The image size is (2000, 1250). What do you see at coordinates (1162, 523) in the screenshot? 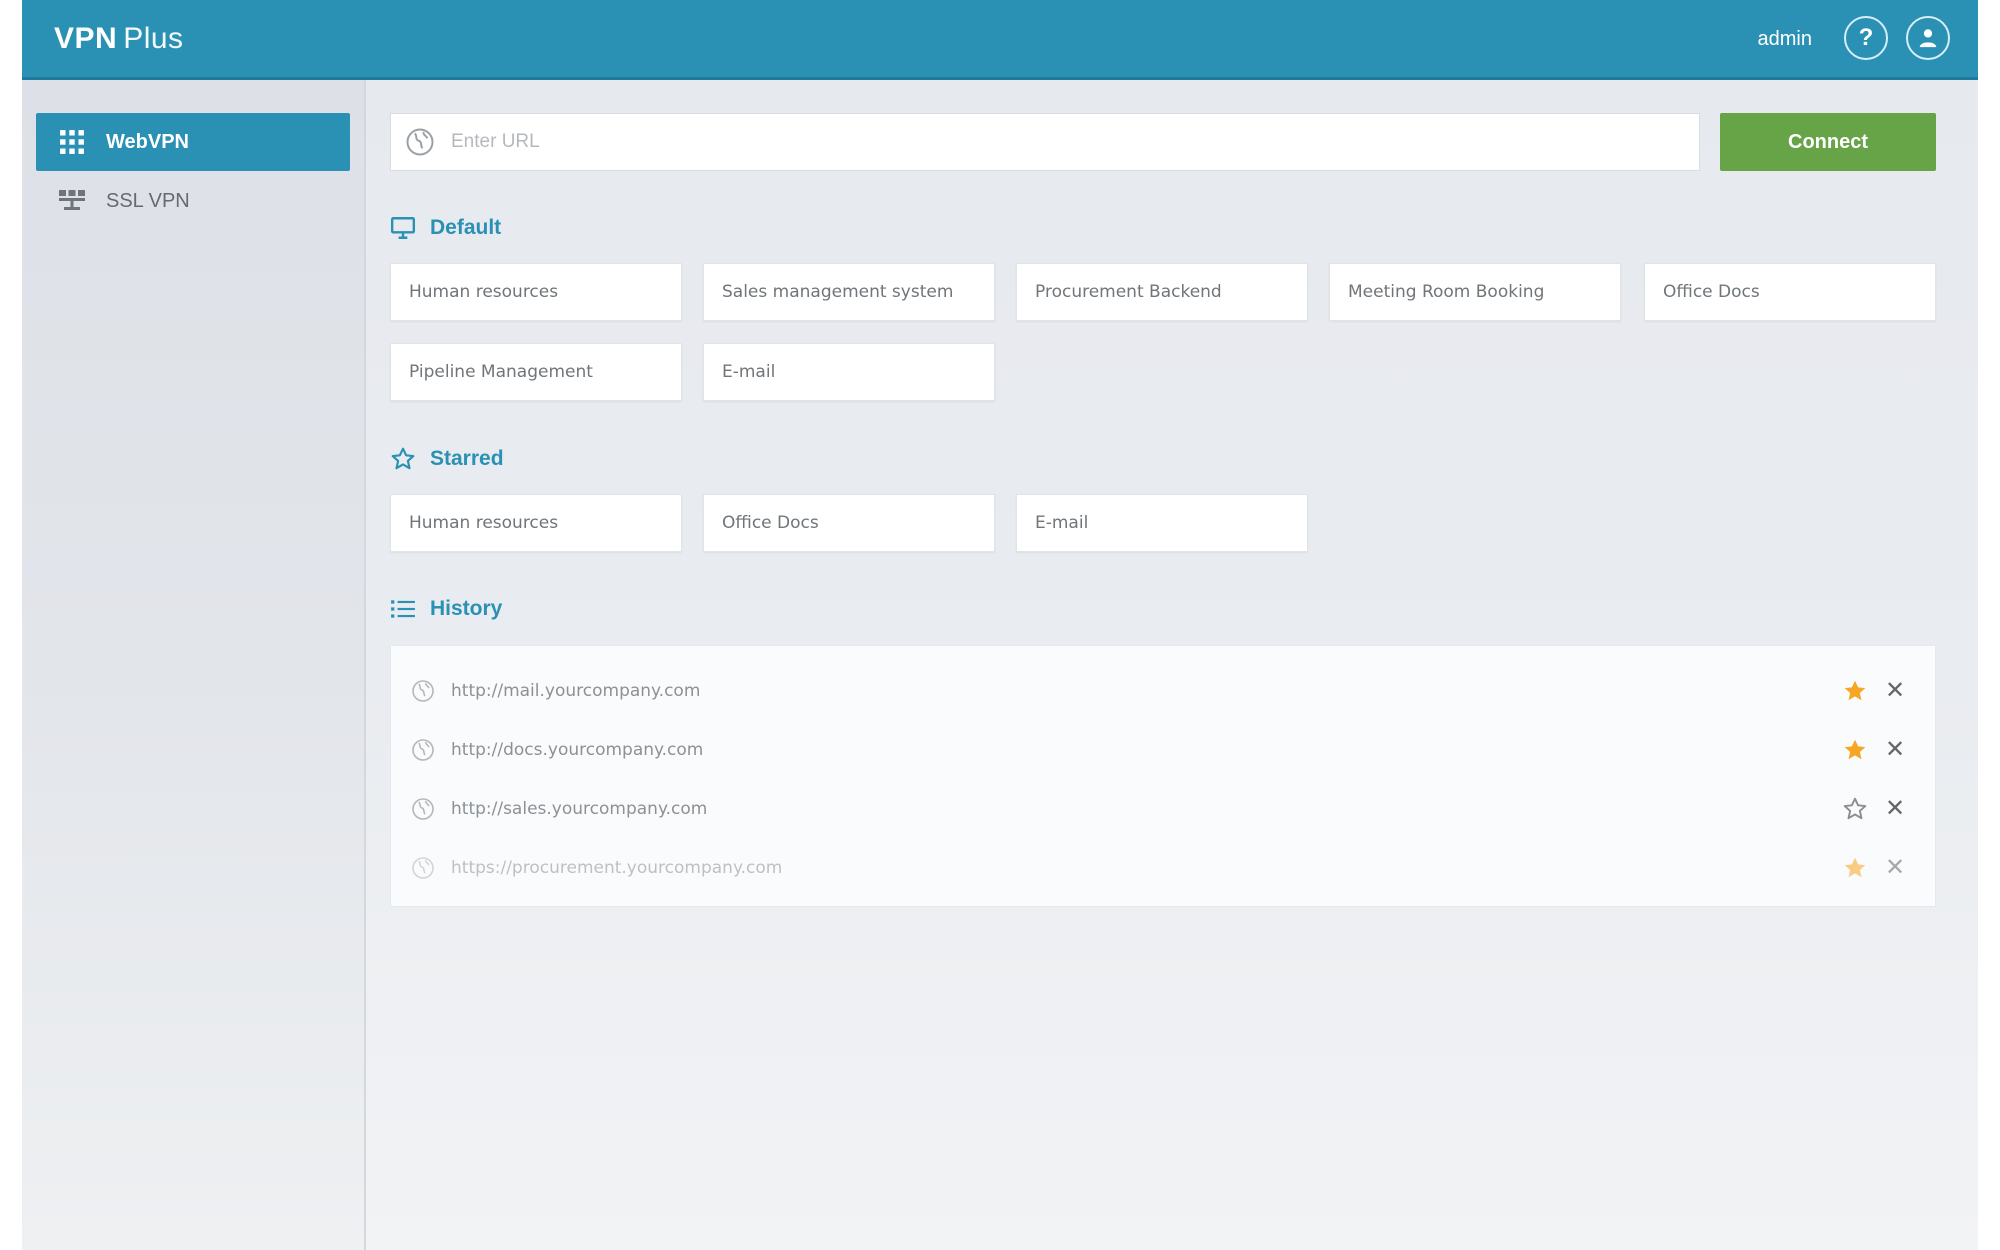
I see `starred-tile: E-mail` at bounding box center [1162, 523].